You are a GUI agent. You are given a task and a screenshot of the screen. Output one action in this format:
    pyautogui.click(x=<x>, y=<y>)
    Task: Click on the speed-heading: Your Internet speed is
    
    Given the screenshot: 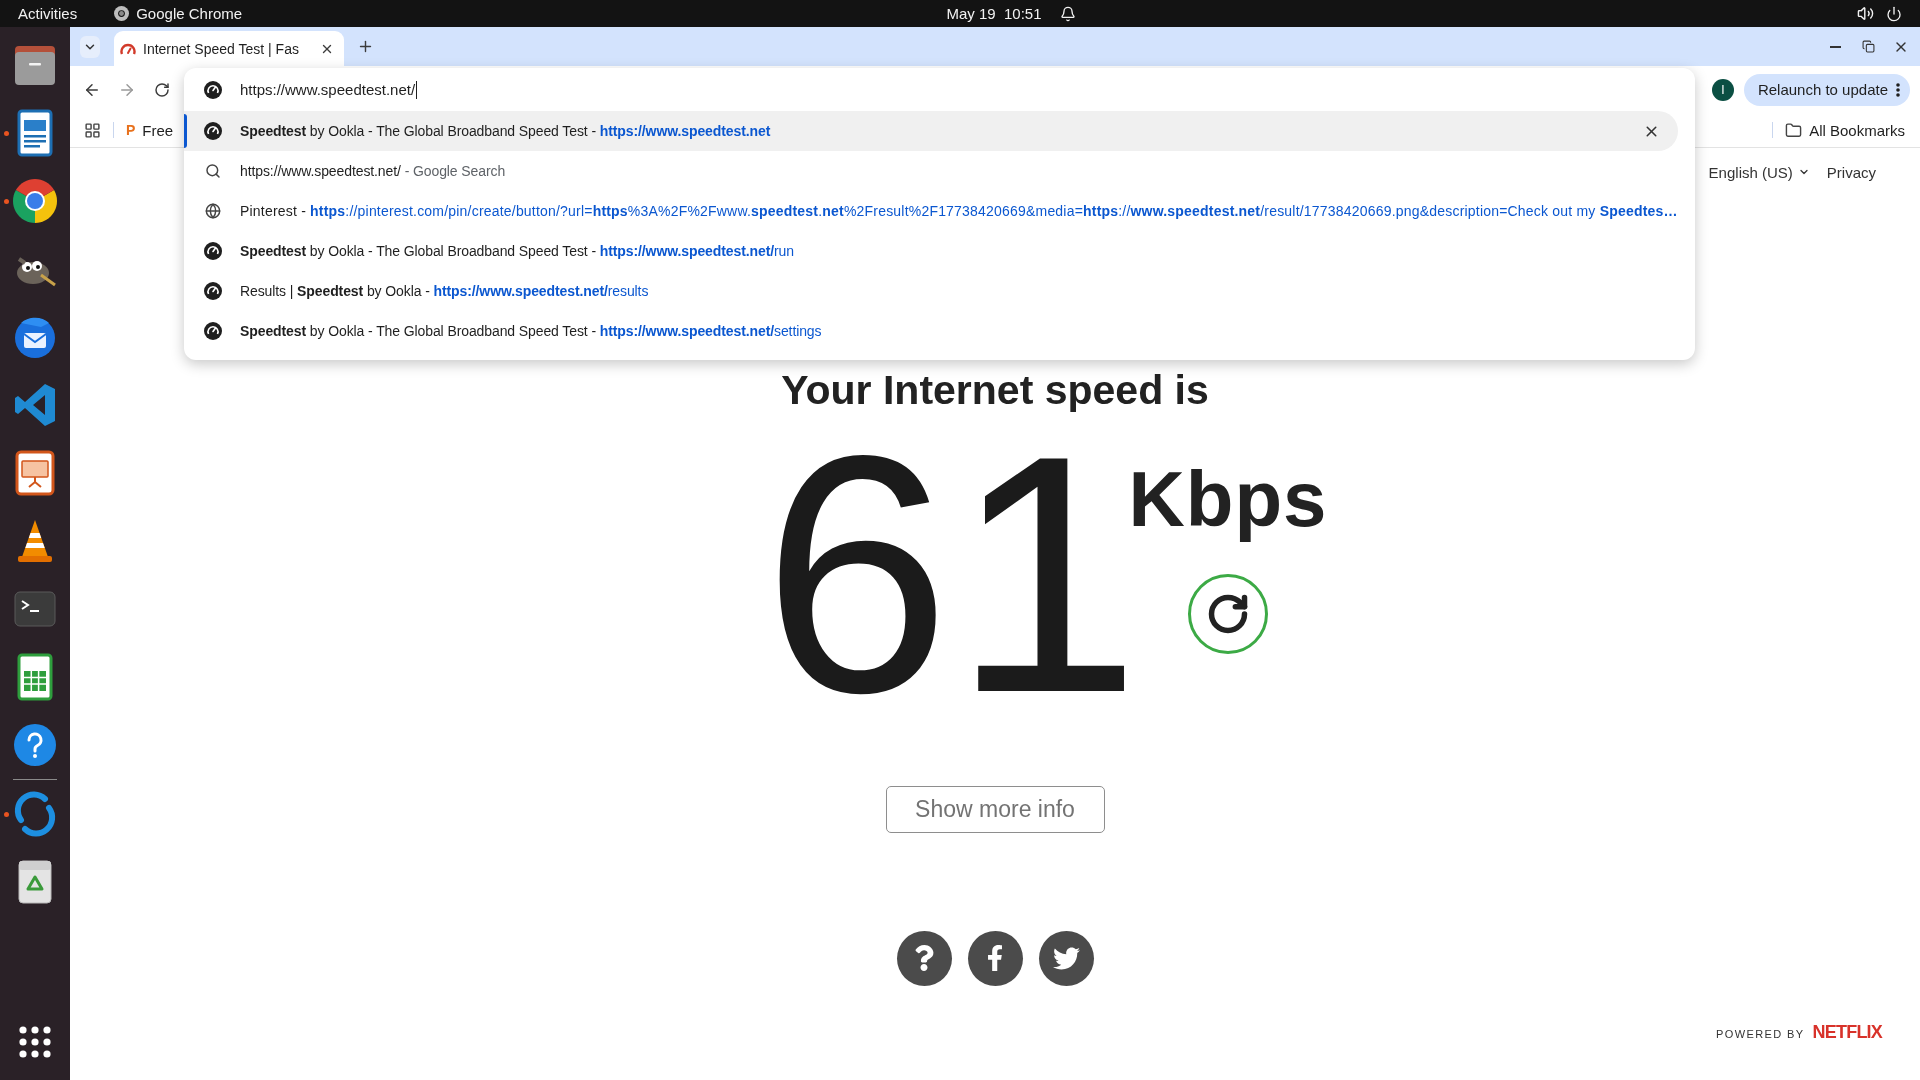 What is the action you would take?
    pyautogui.click(x=995, y=390)
    